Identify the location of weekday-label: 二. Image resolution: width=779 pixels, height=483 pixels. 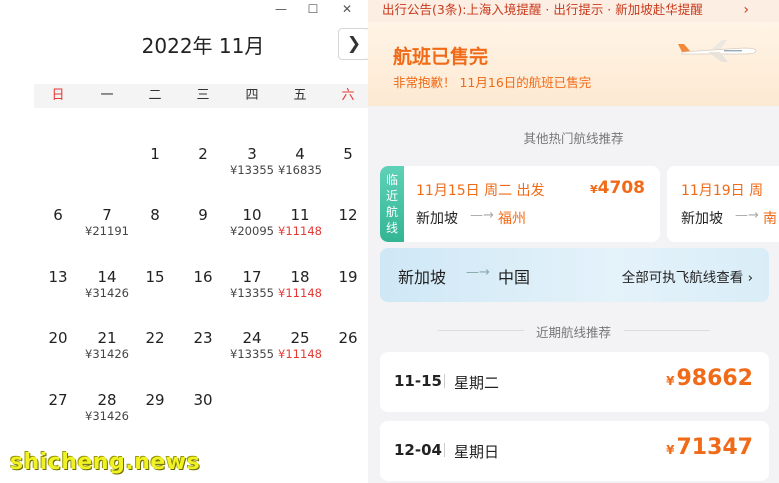
(155, 95).